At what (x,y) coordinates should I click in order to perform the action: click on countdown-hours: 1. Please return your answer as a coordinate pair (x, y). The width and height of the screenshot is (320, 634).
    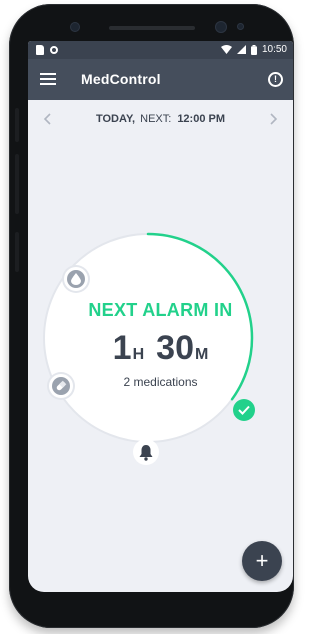
    Looking at the image, I should click on (122, 348).